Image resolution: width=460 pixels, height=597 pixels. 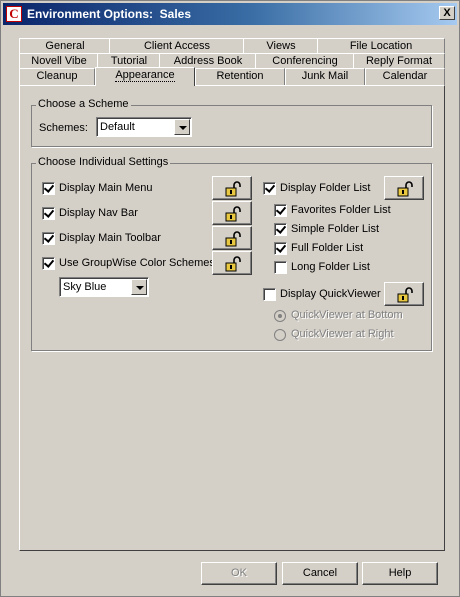 I want to click on scheme-group: Choose a Scheme Schemes: Default, so click(x=231, y=122).